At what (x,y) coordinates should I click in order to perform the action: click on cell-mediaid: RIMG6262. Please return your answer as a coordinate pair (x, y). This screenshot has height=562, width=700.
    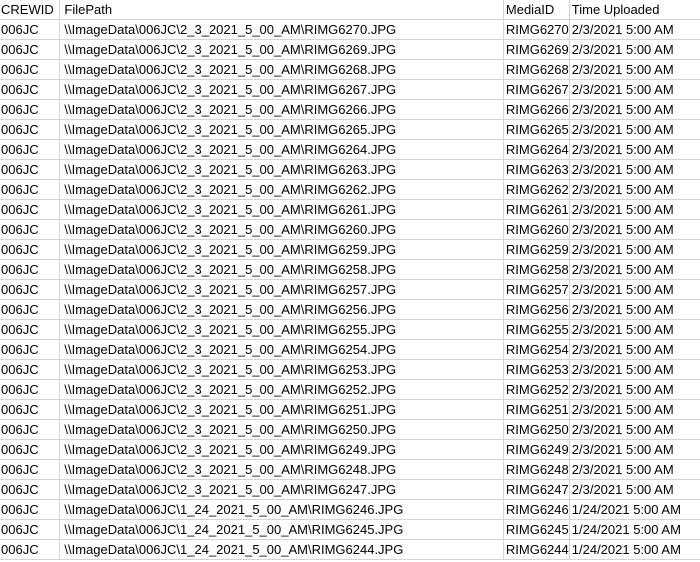
    Looking at the image, I should click on (536, 189).